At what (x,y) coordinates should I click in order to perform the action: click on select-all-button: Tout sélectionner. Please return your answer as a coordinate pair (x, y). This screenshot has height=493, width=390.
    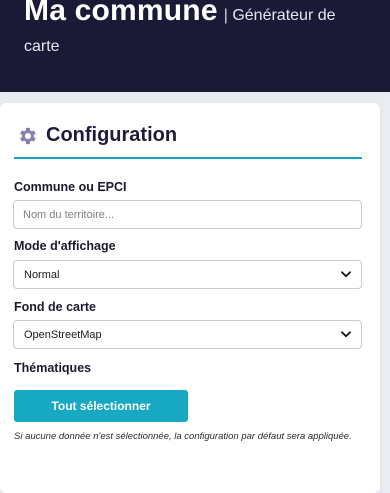
    Looking at the image, I should click on (101, 406).